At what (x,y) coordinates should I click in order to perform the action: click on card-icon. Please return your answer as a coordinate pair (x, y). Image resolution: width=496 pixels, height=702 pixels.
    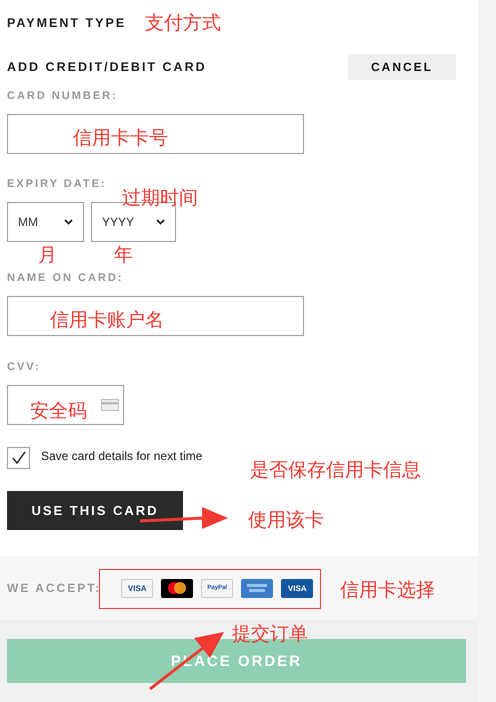
    Looking at the image, I should click on (110, 405).